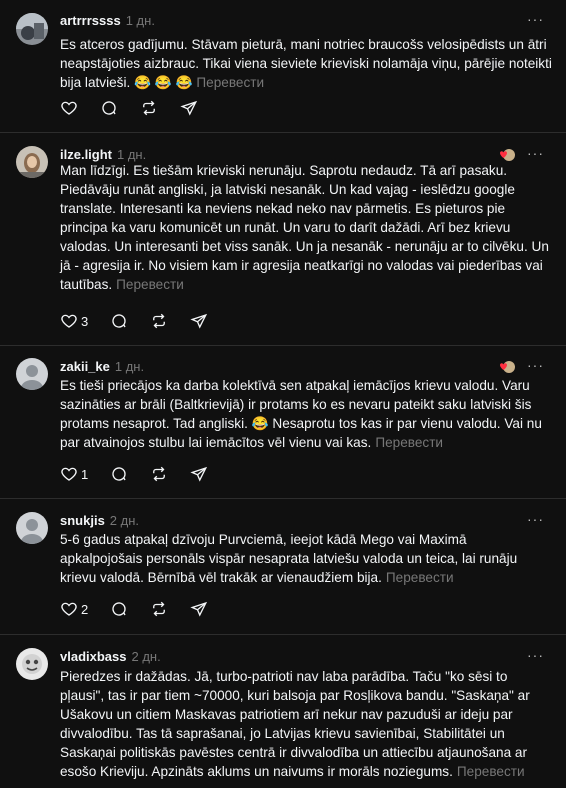  I want to click on like-button, so click(69, 108).